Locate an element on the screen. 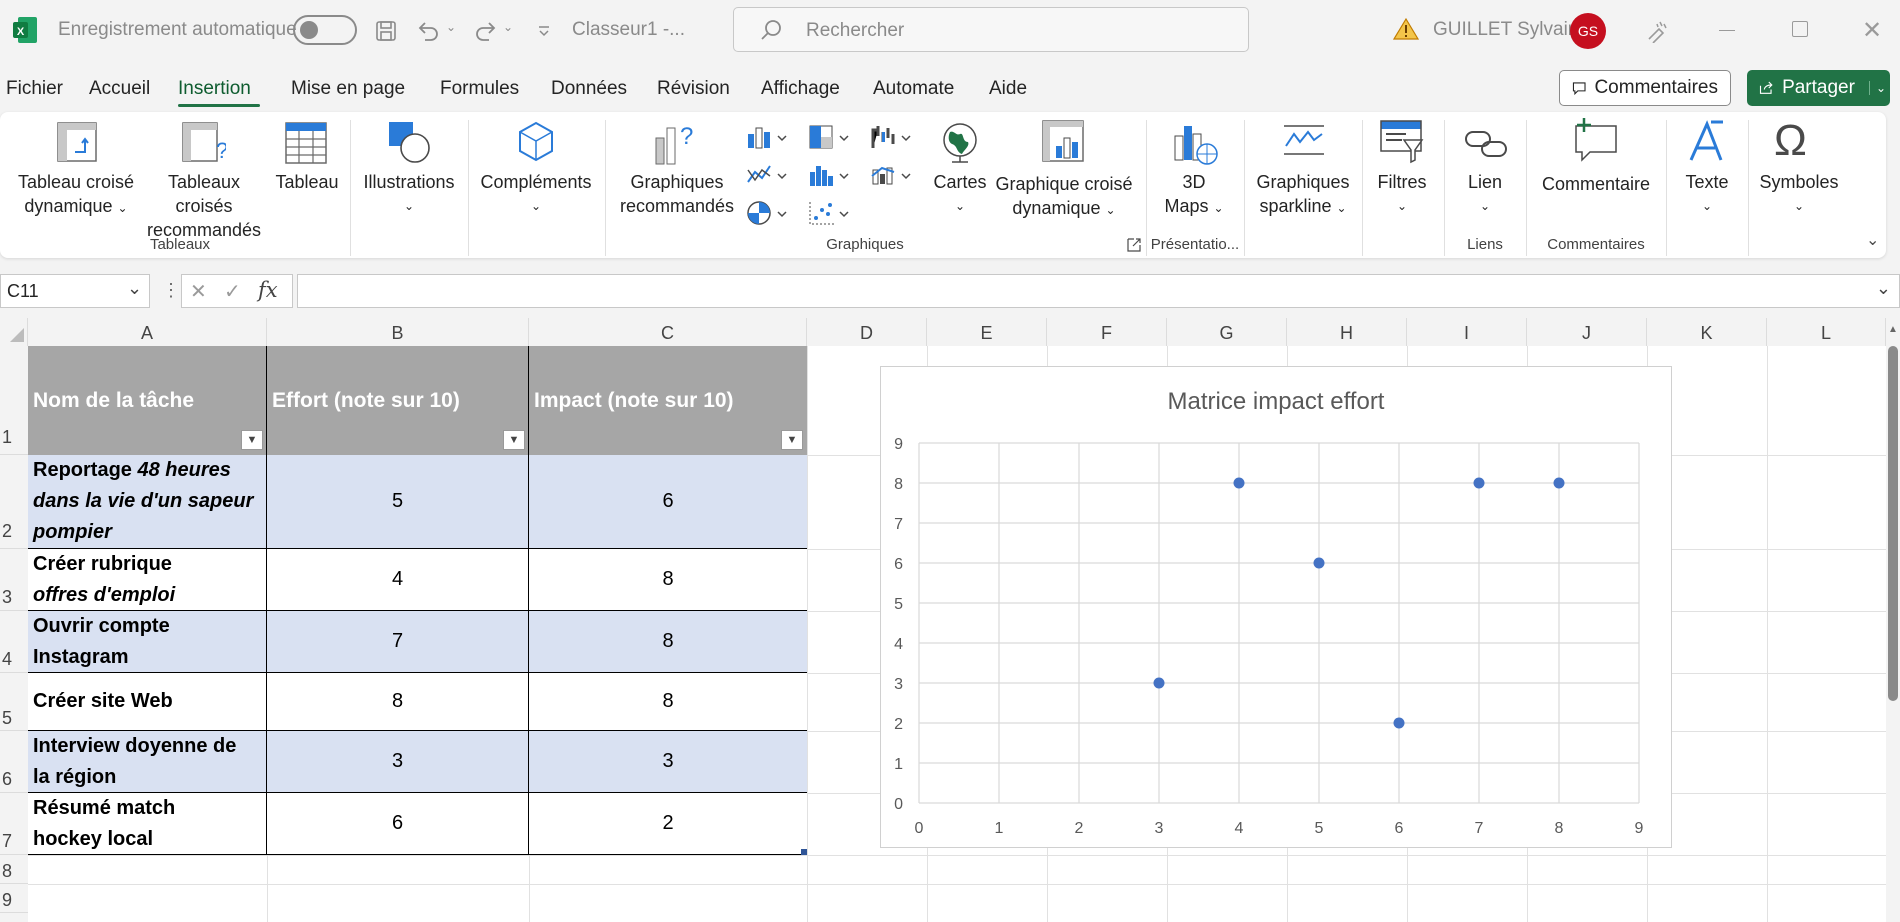  enter-icon: ✓ is located at coordinates (232, 291).